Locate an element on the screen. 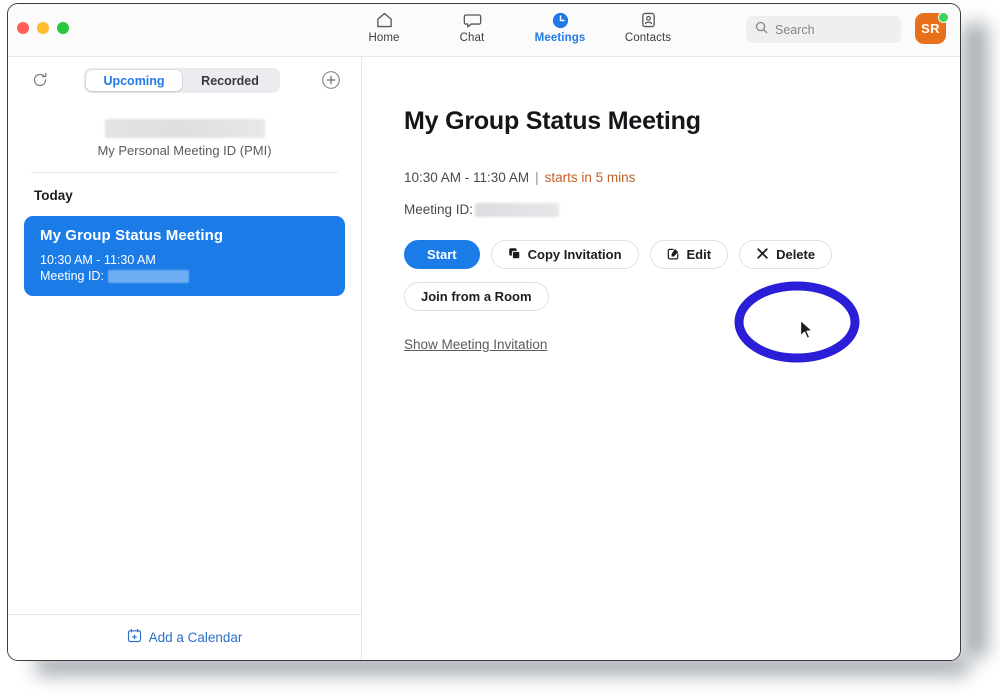  refresh-button is located at coordinates (40, 82).